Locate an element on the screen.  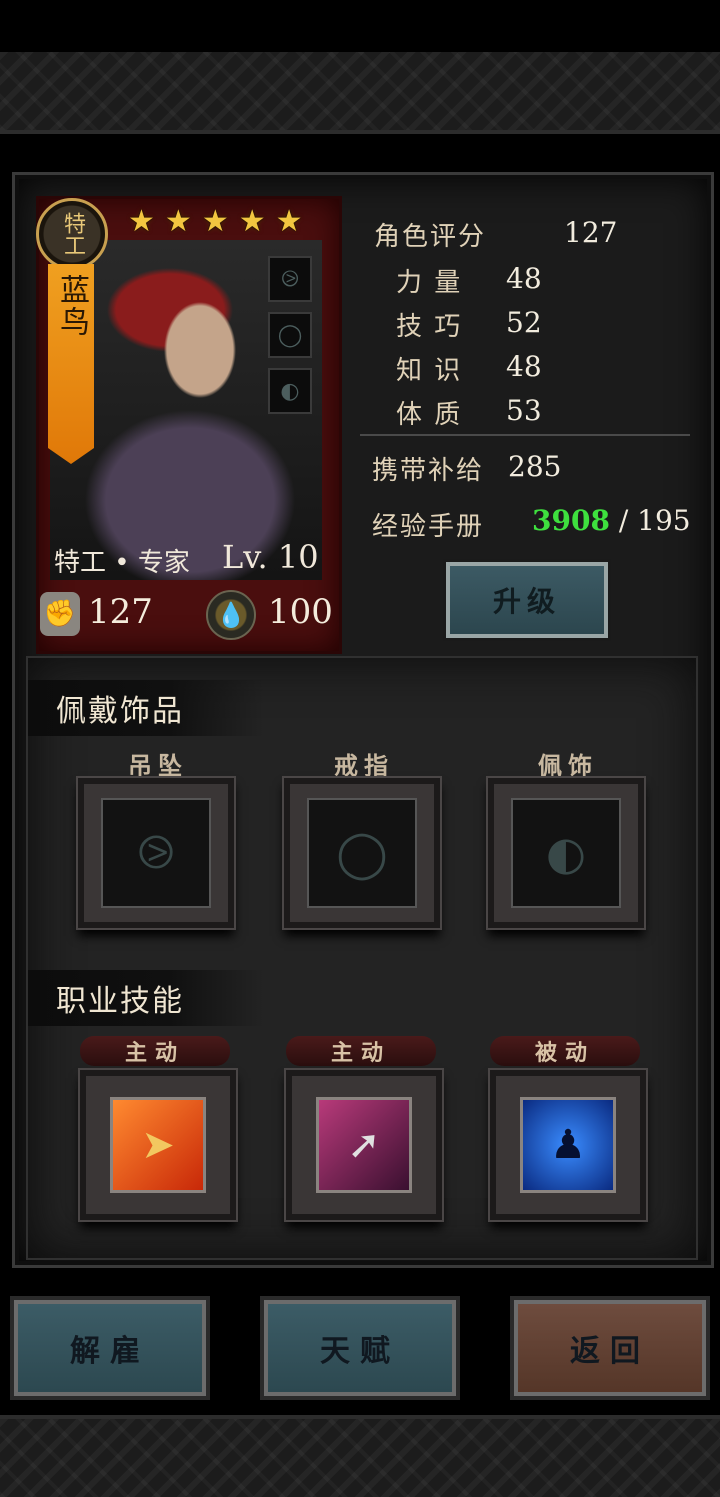
upgrade-button: 升级 is located at coordinates (527, 600).